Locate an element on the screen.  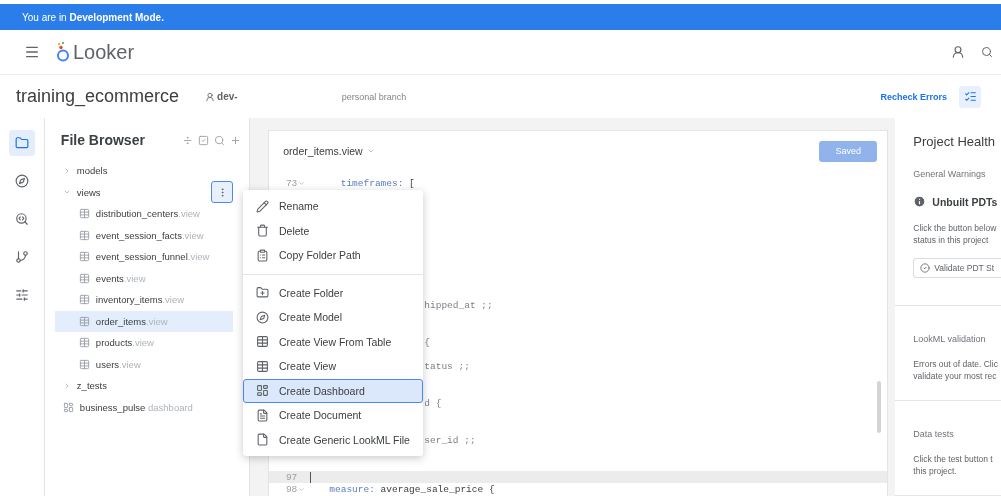
section-heading: General Warnings is located at coordinates (950, 174).